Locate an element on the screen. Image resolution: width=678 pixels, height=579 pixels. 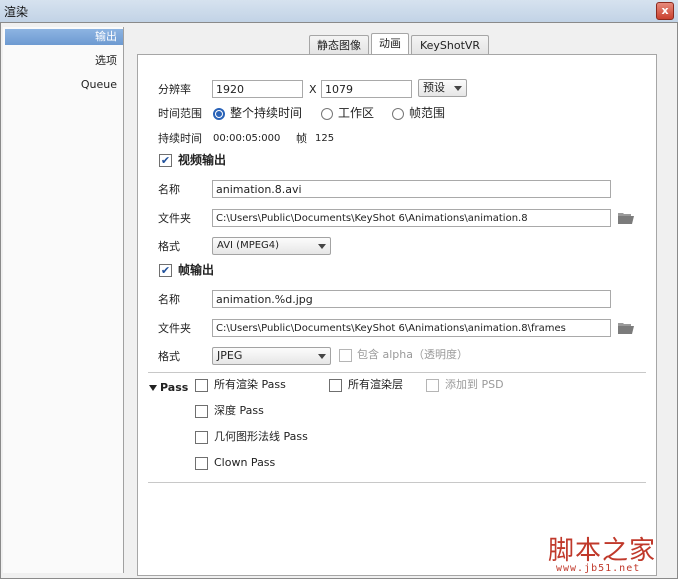
tab-still-image: 静态图像 is located at coordinates (339, 45).